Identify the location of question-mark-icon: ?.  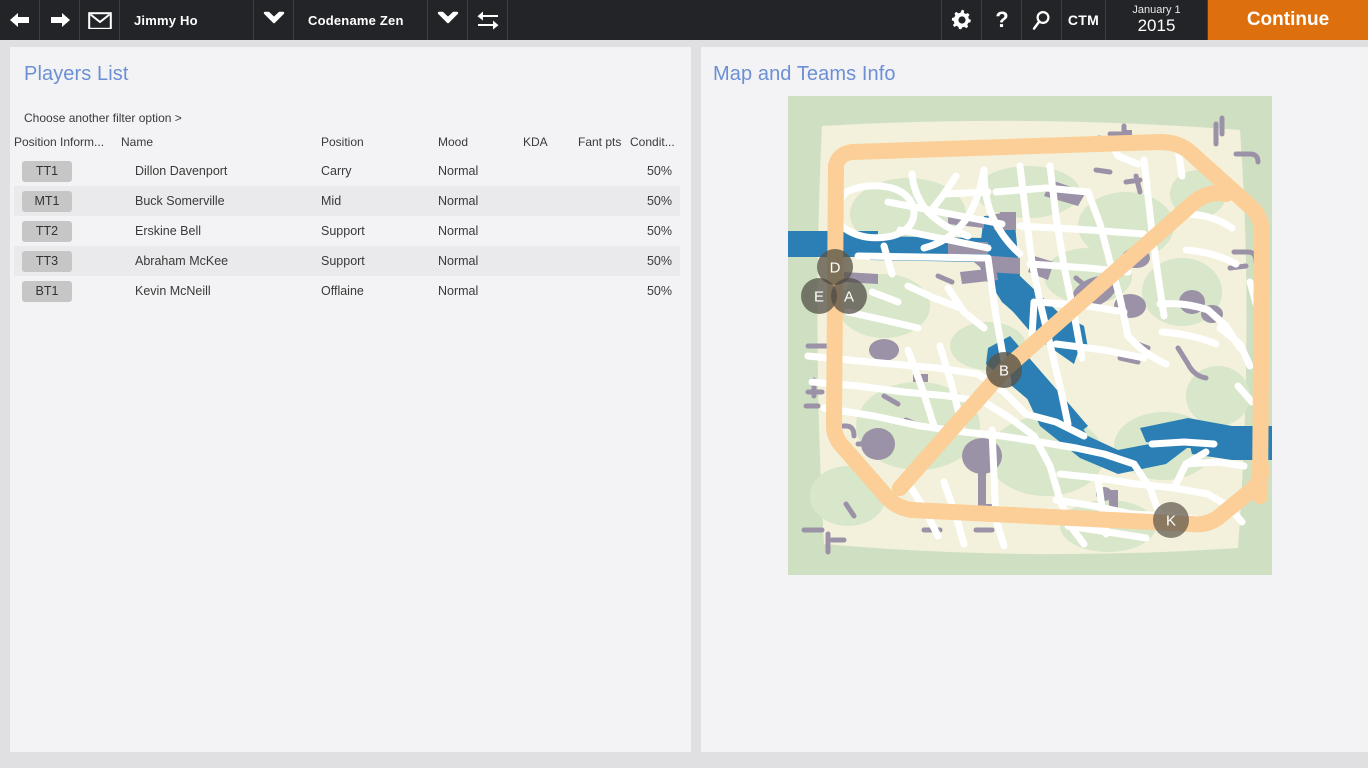
(1002, 20).